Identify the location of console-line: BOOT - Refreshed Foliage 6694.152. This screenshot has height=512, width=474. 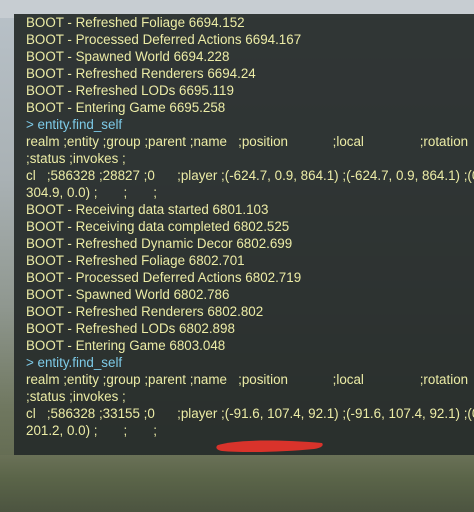
(135, 22).